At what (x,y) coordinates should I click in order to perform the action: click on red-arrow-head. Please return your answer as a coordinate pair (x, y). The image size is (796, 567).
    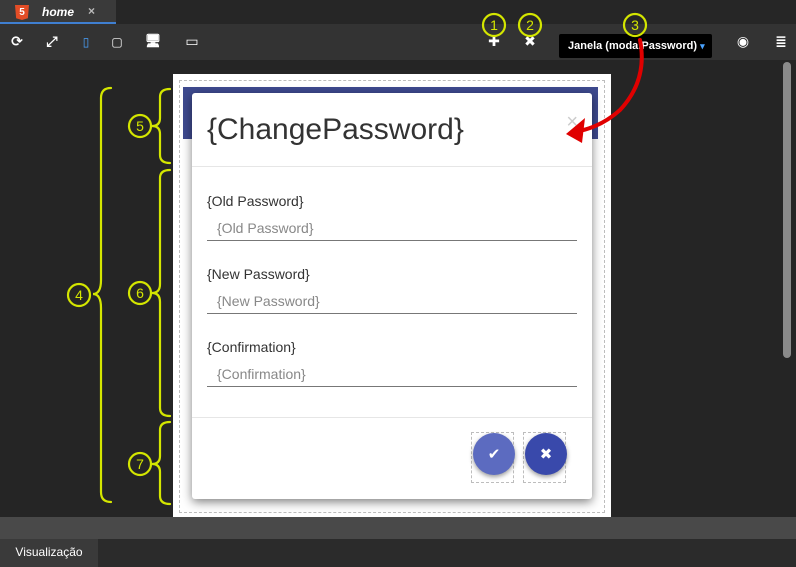
    Looking at the image, I should click on (575, 130).